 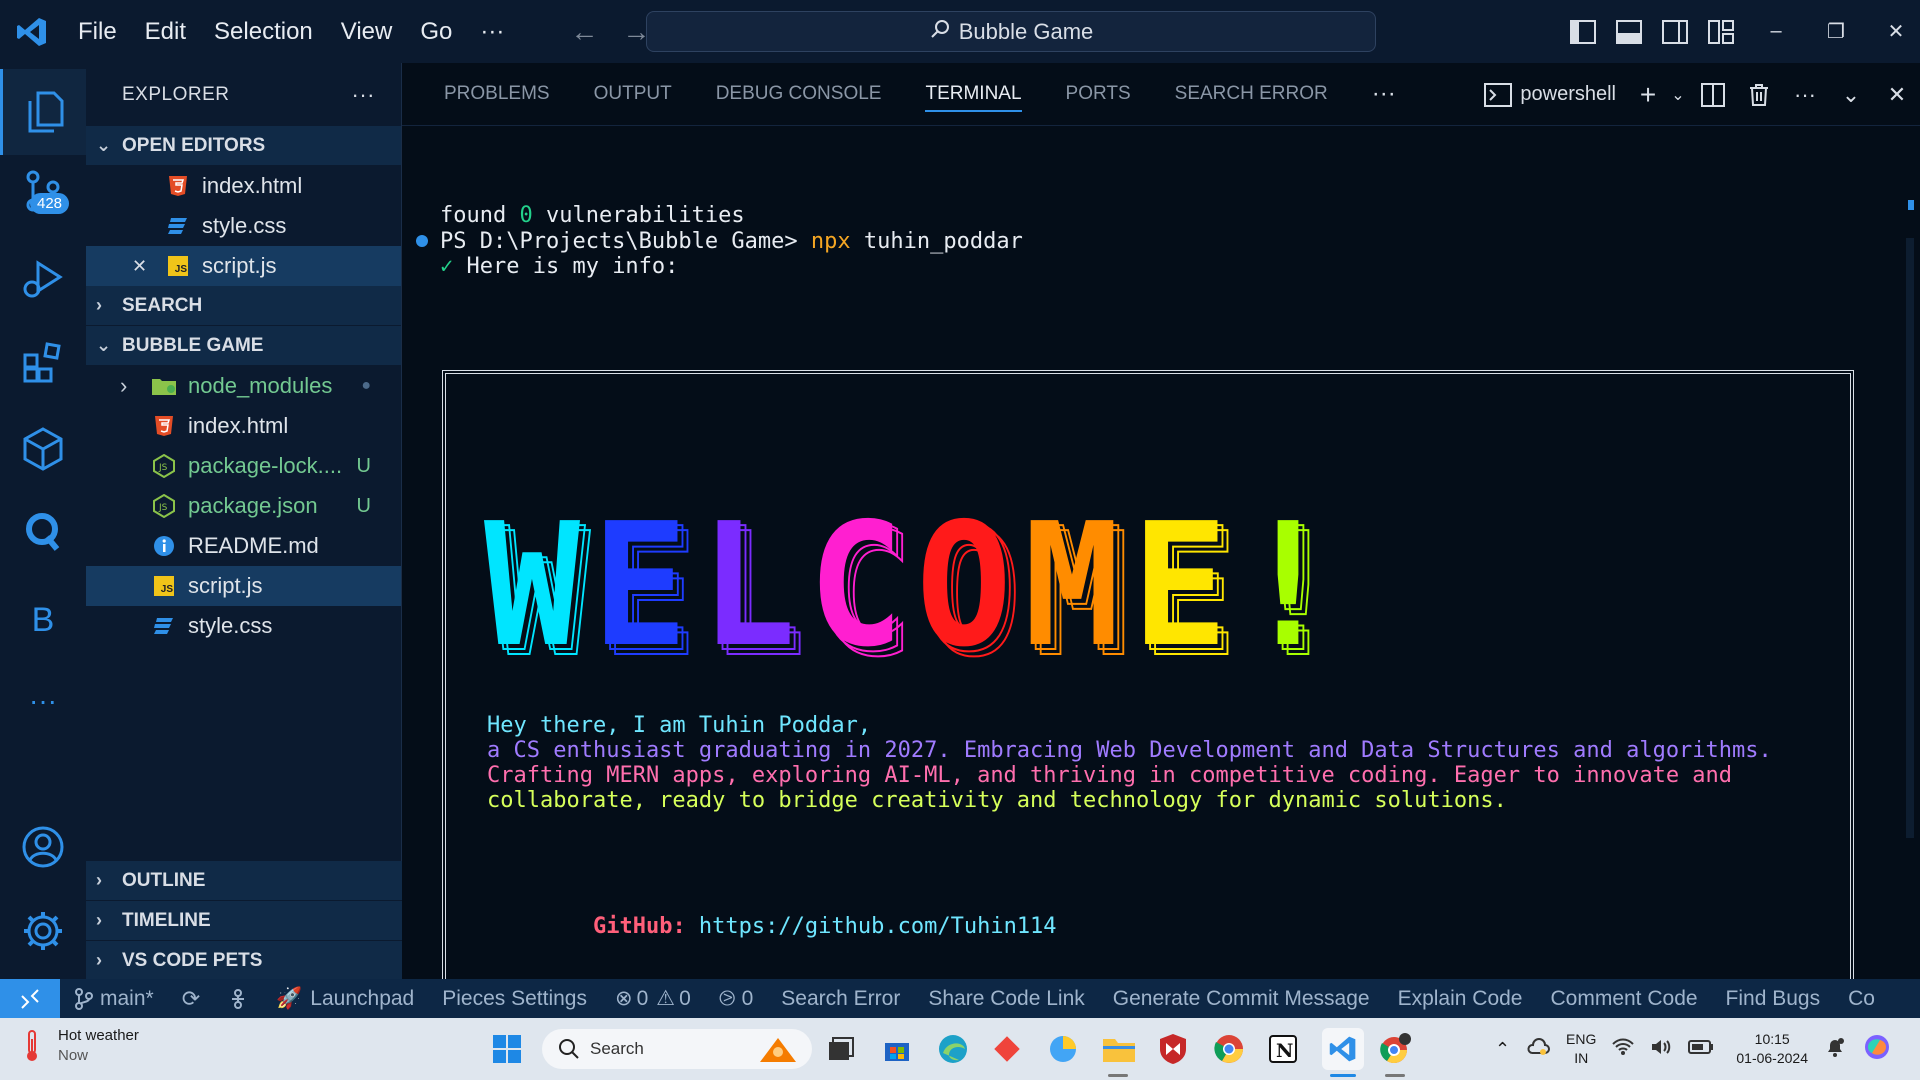 What do you see at coordinates (841, 1049) in the screenshot?
I see `task-view-icon` at bounding box center [841, 1049].